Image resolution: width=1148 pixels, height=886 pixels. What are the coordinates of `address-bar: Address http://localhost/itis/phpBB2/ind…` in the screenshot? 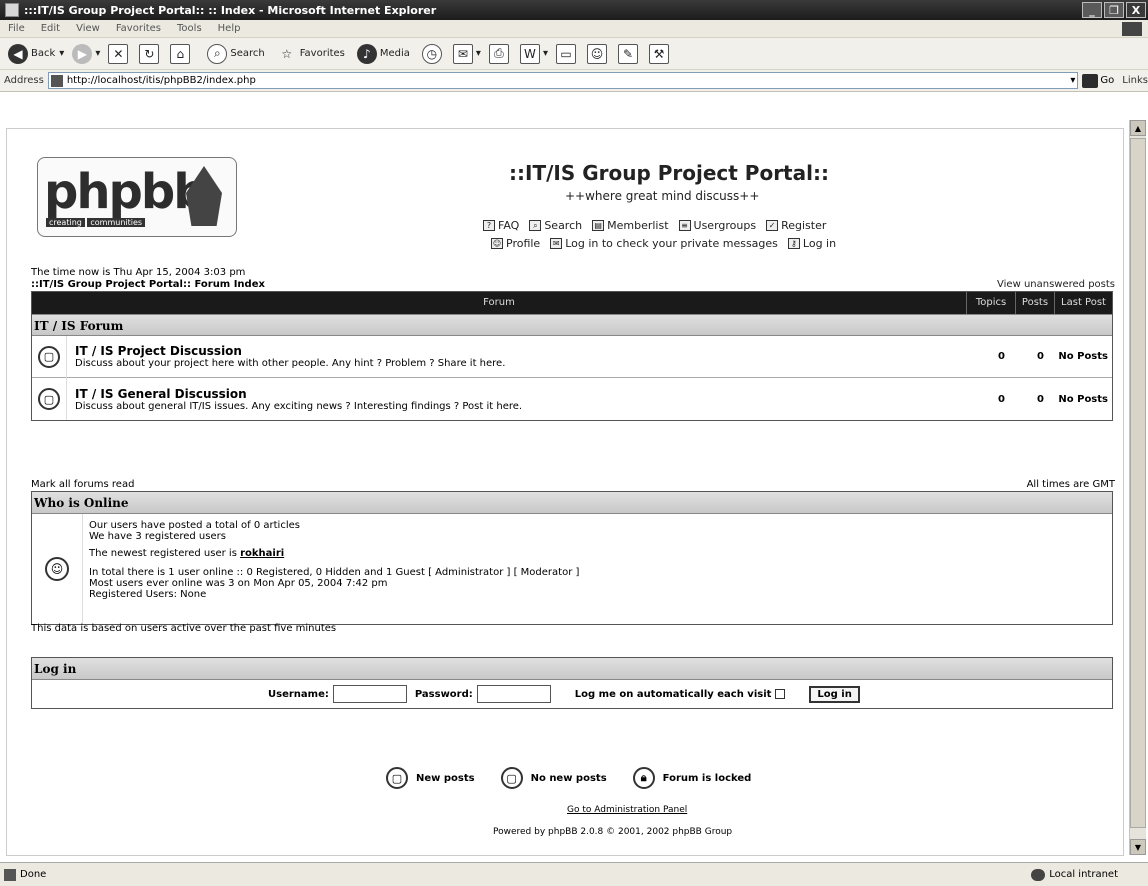 It's located at (574, 81).